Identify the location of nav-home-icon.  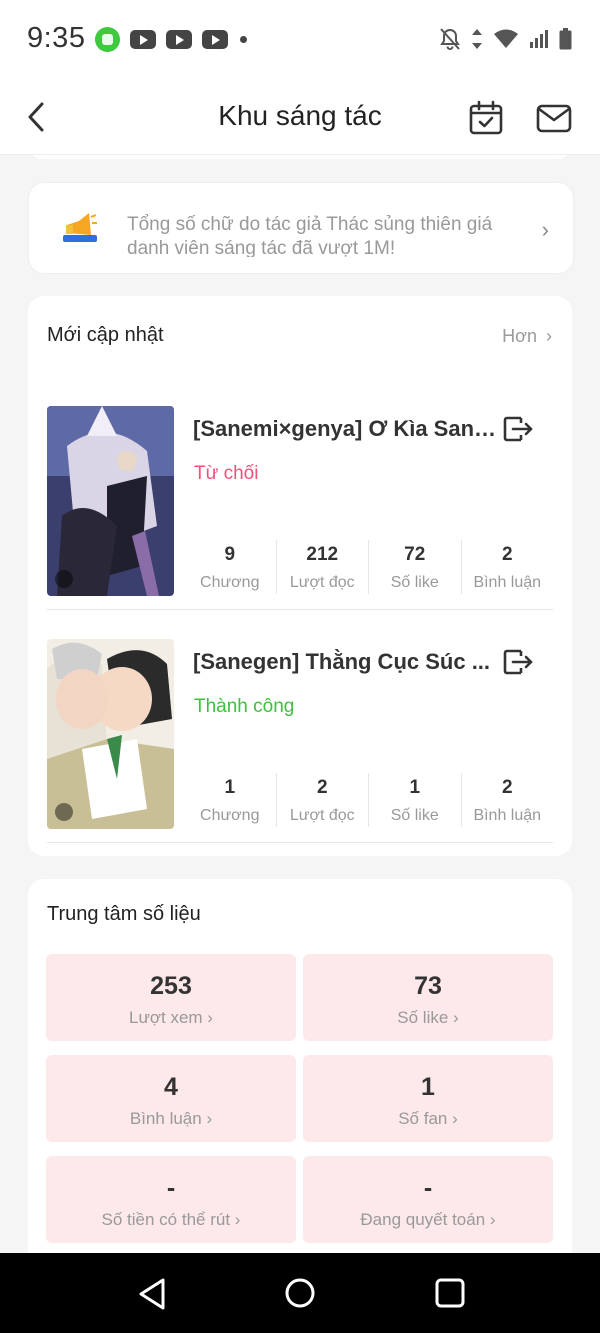
(300, 1293).